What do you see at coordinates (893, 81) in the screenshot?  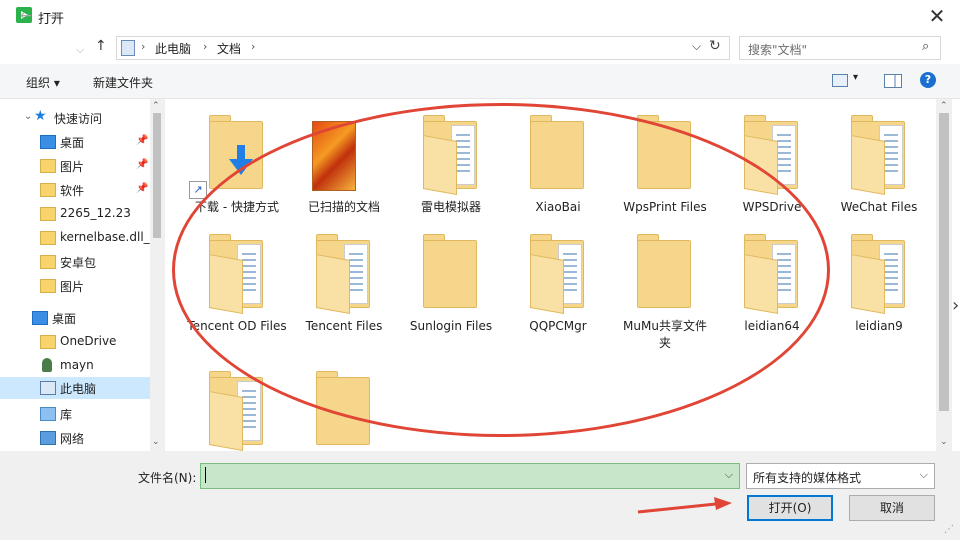 I see `preview-pane-icon` at bounding box center [893, 81].